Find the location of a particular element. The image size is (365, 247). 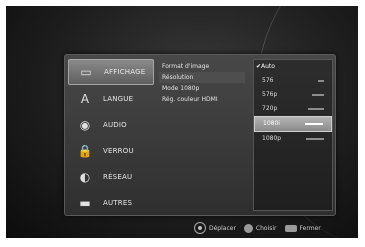

menu-item-autres: ▬ AUTRES is located at coordinates (111, 203).